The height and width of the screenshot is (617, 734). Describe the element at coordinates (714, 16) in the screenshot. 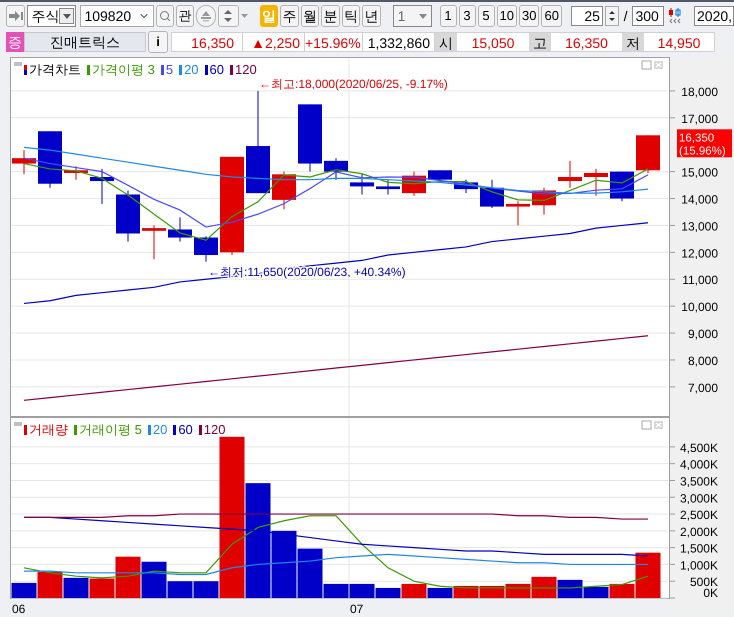

I see `date-field: 2020,` at that location.